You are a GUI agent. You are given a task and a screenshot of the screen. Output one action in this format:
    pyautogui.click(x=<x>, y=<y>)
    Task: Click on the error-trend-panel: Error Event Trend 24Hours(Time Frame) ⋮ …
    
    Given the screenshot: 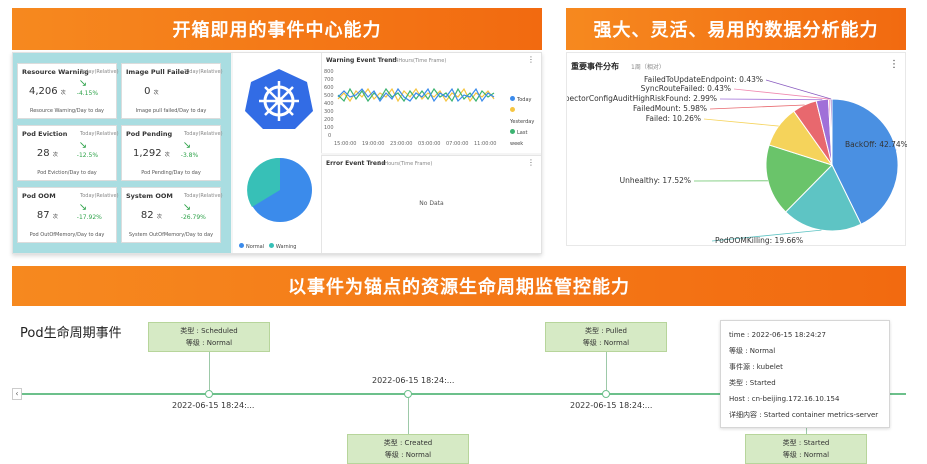 What is the action you would take?
    pyautogui.click(x=431, y=204)
    